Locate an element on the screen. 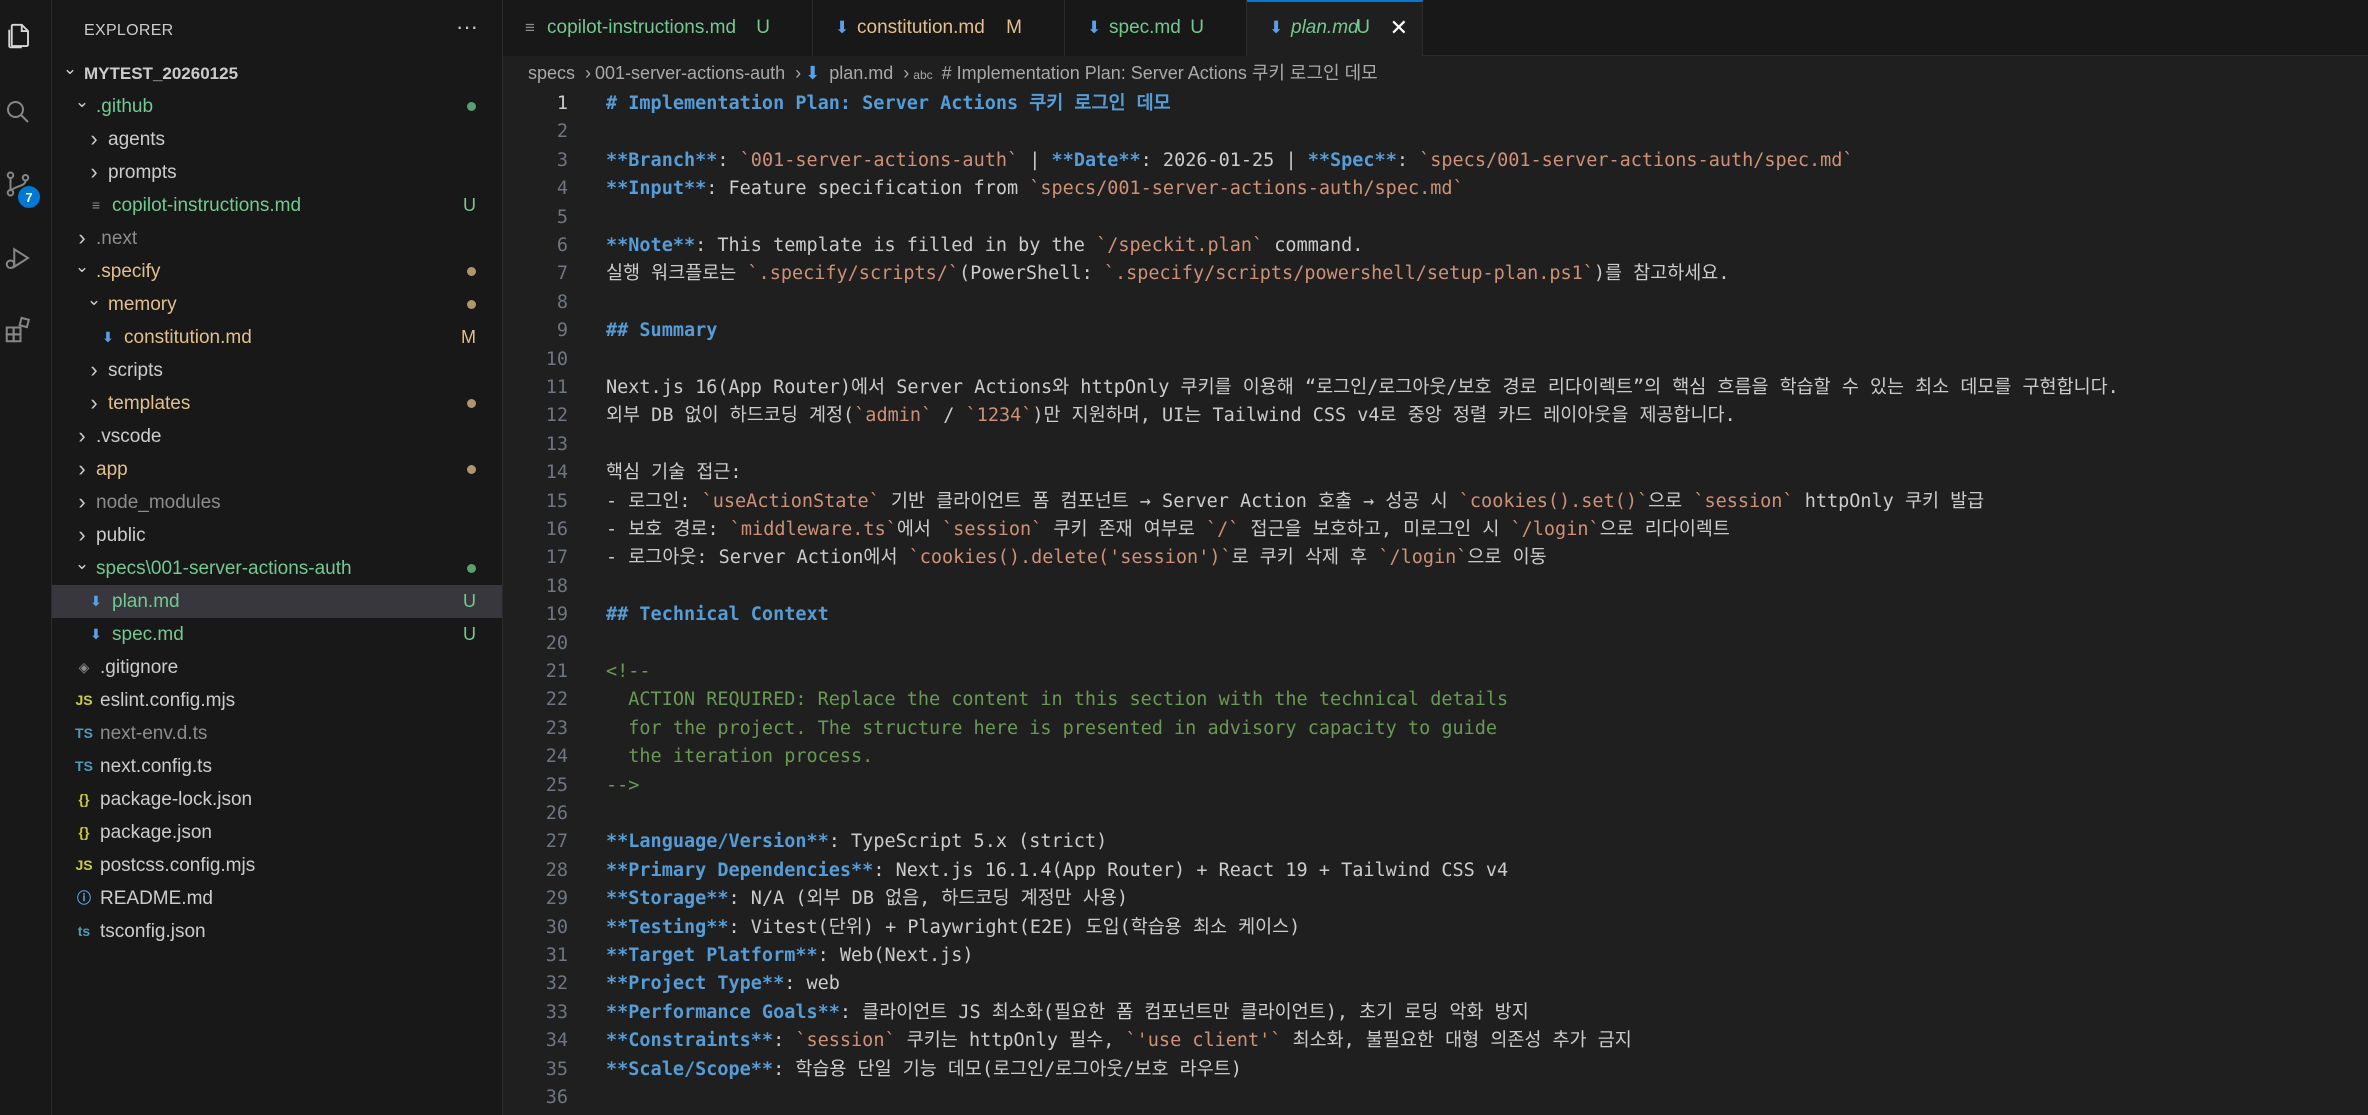  tab-plan: ⬇ plan.md U ✕ is located at coordinates (1335, 28).